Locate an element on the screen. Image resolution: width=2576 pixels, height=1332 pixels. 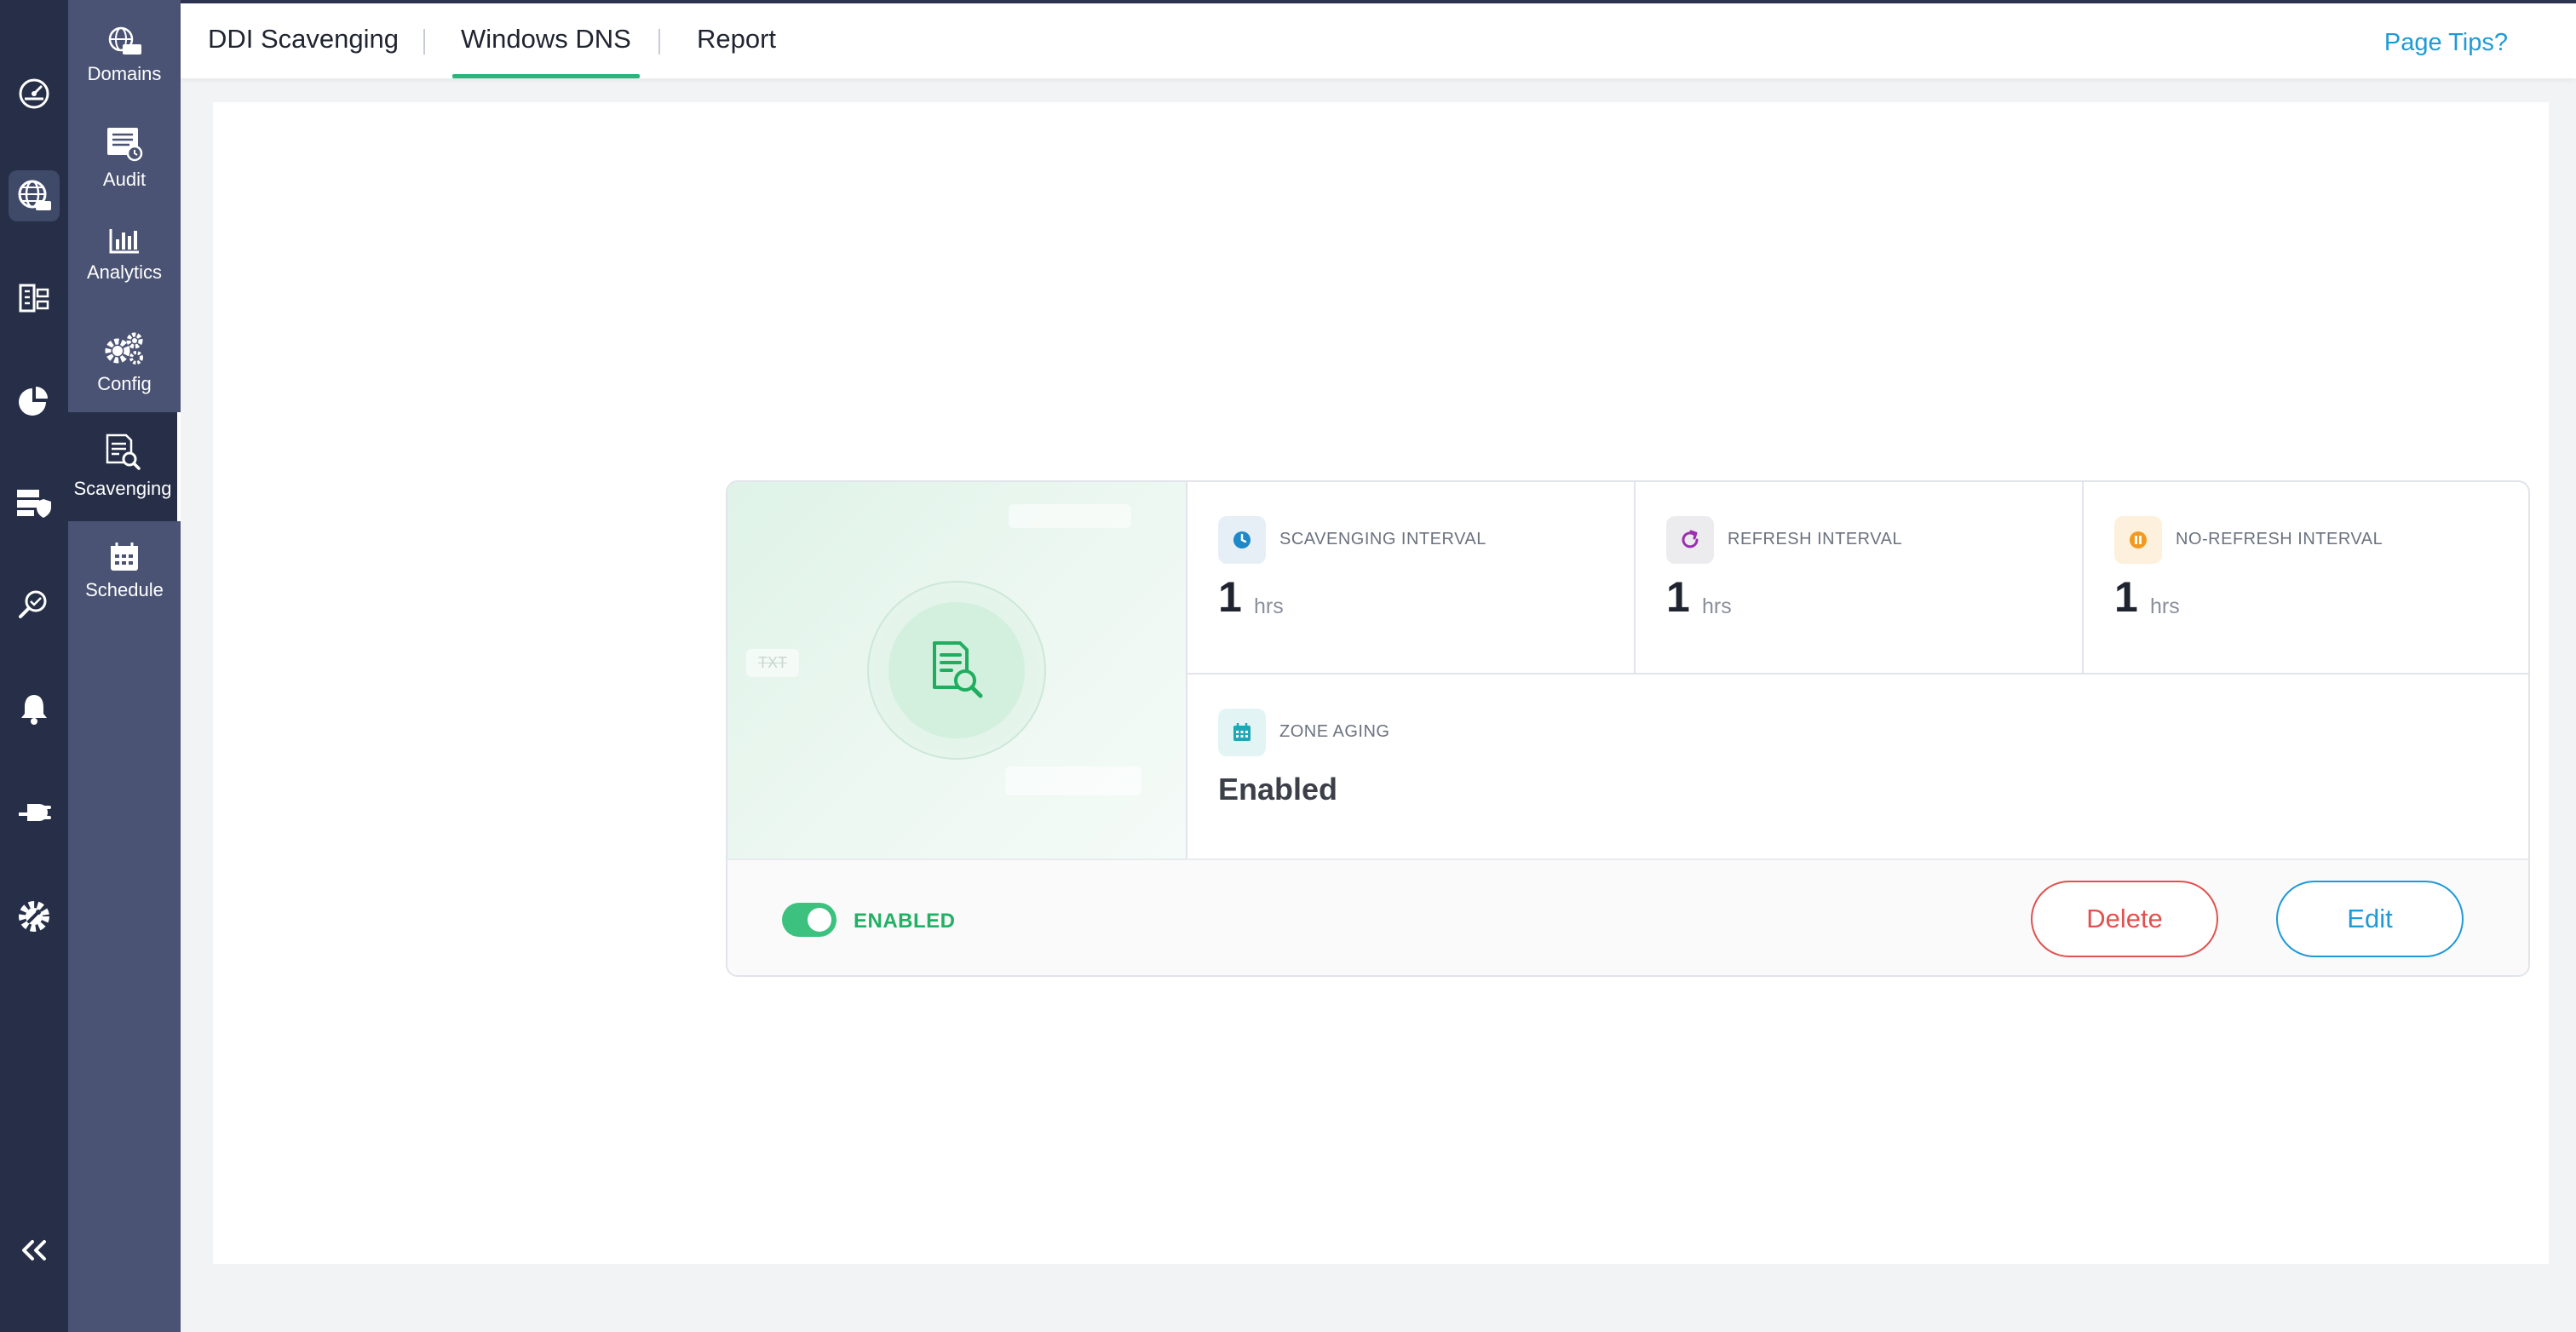
hero-ring is located at coordinates (957, 671).